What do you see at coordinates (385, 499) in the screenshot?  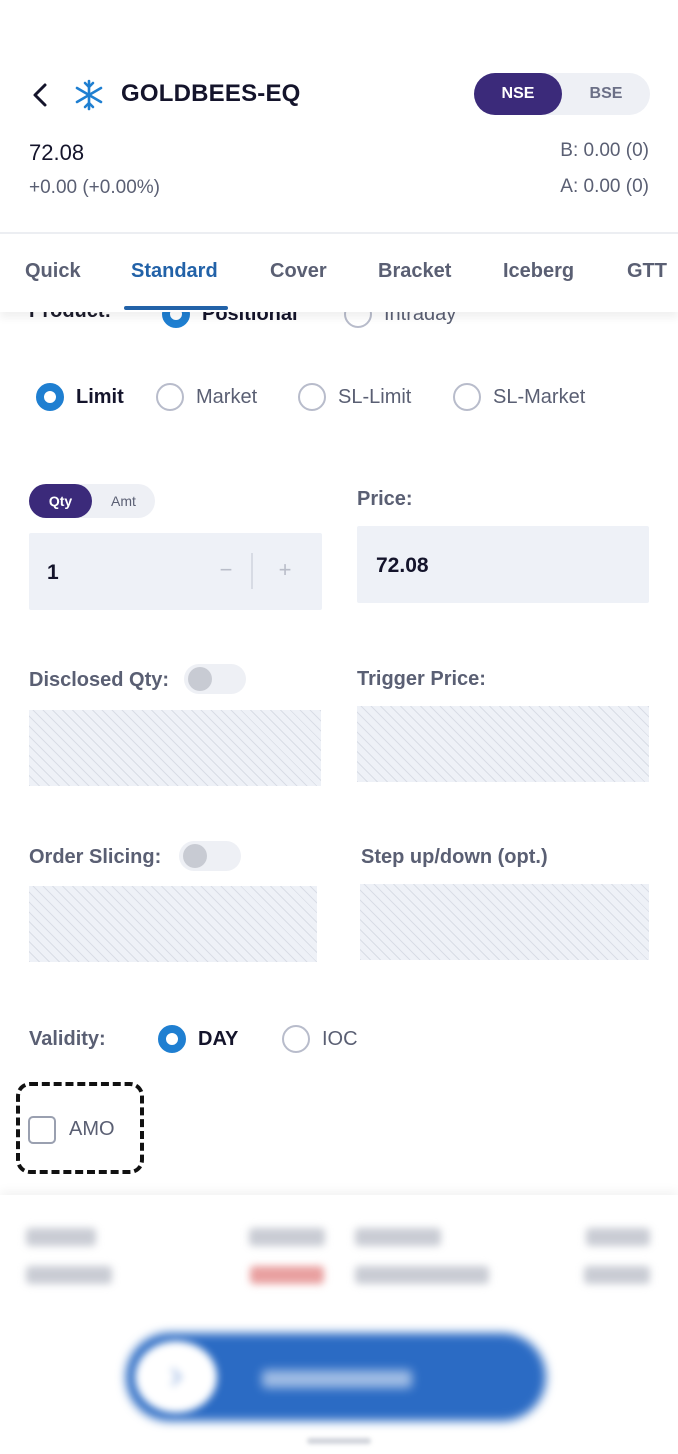 I see `price-label: Price:` at bounding box center [385, 499].